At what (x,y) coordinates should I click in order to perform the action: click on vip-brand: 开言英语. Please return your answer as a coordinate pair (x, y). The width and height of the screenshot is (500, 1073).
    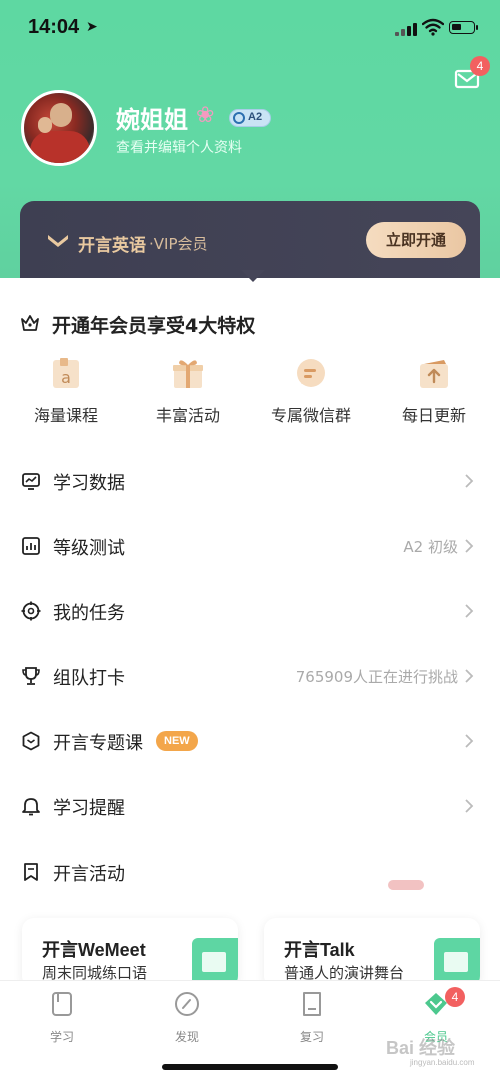
    Looking at the image, I should click on (112, 246).